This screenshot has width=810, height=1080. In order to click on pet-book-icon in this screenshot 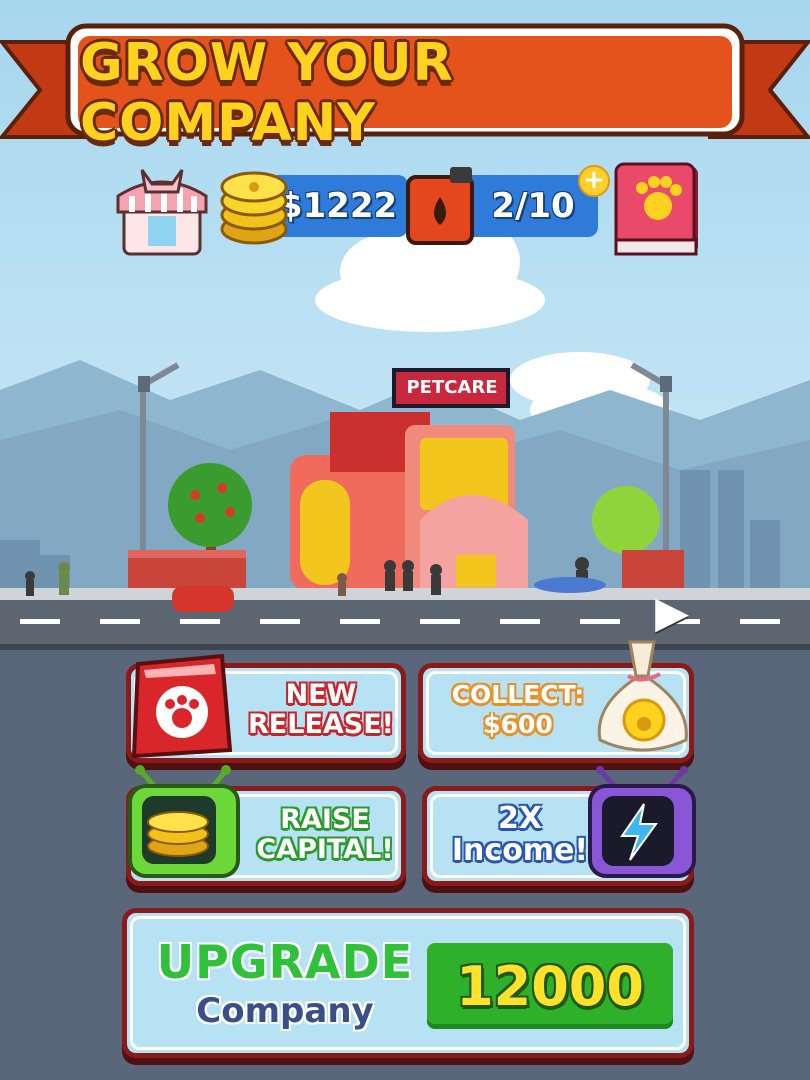, I will do `click(658, 210)`.